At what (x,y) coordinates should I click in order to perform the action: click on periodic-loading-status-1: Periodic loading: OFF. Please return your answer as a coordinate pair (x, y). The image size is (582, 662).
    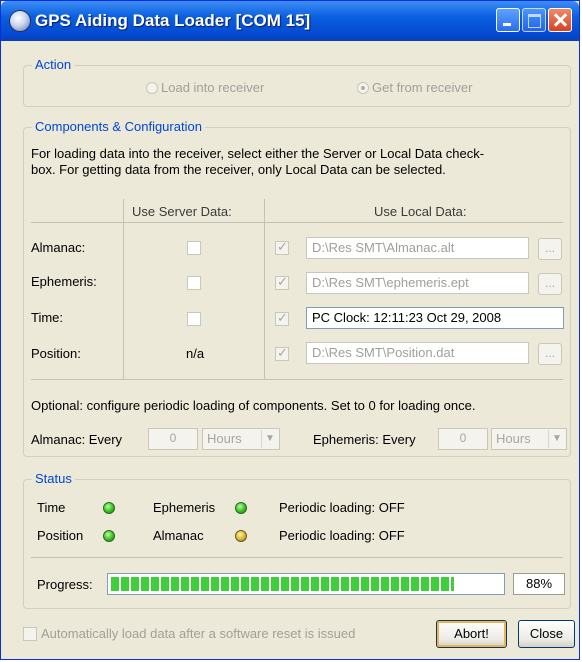
    Looking at the image, I should click on (342, 507).